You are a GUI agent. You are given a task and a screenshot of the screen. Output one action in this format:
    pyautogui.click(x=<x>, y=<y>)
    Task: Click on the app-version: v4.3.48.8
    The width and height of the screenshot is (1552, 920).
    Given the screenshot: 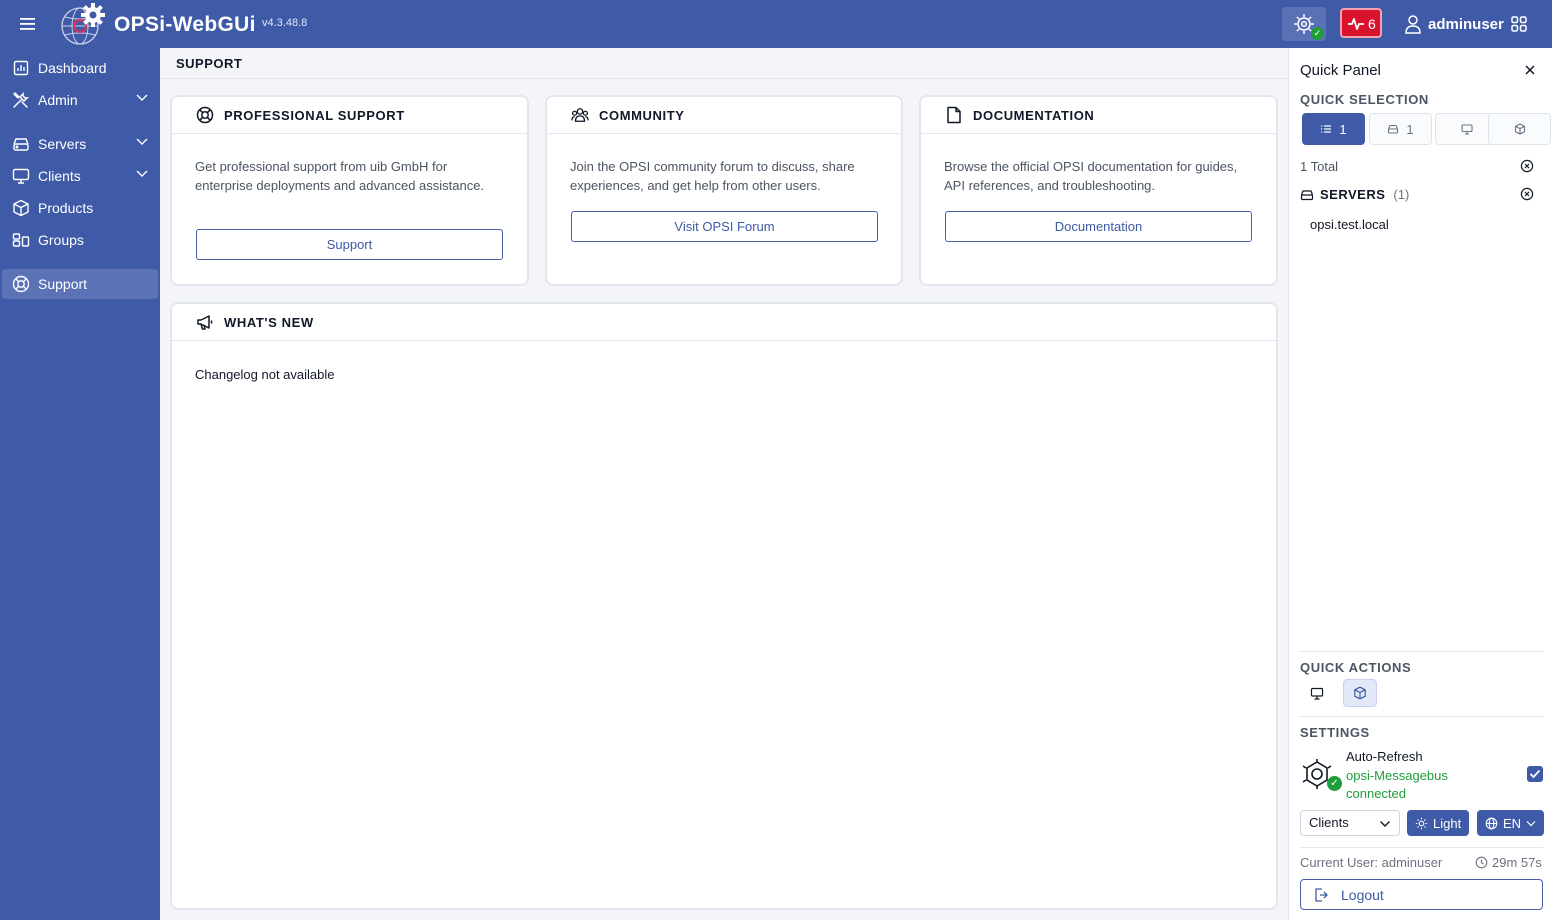 What is the action you would take?
    pyautogui.click(x=285, y=23)
    